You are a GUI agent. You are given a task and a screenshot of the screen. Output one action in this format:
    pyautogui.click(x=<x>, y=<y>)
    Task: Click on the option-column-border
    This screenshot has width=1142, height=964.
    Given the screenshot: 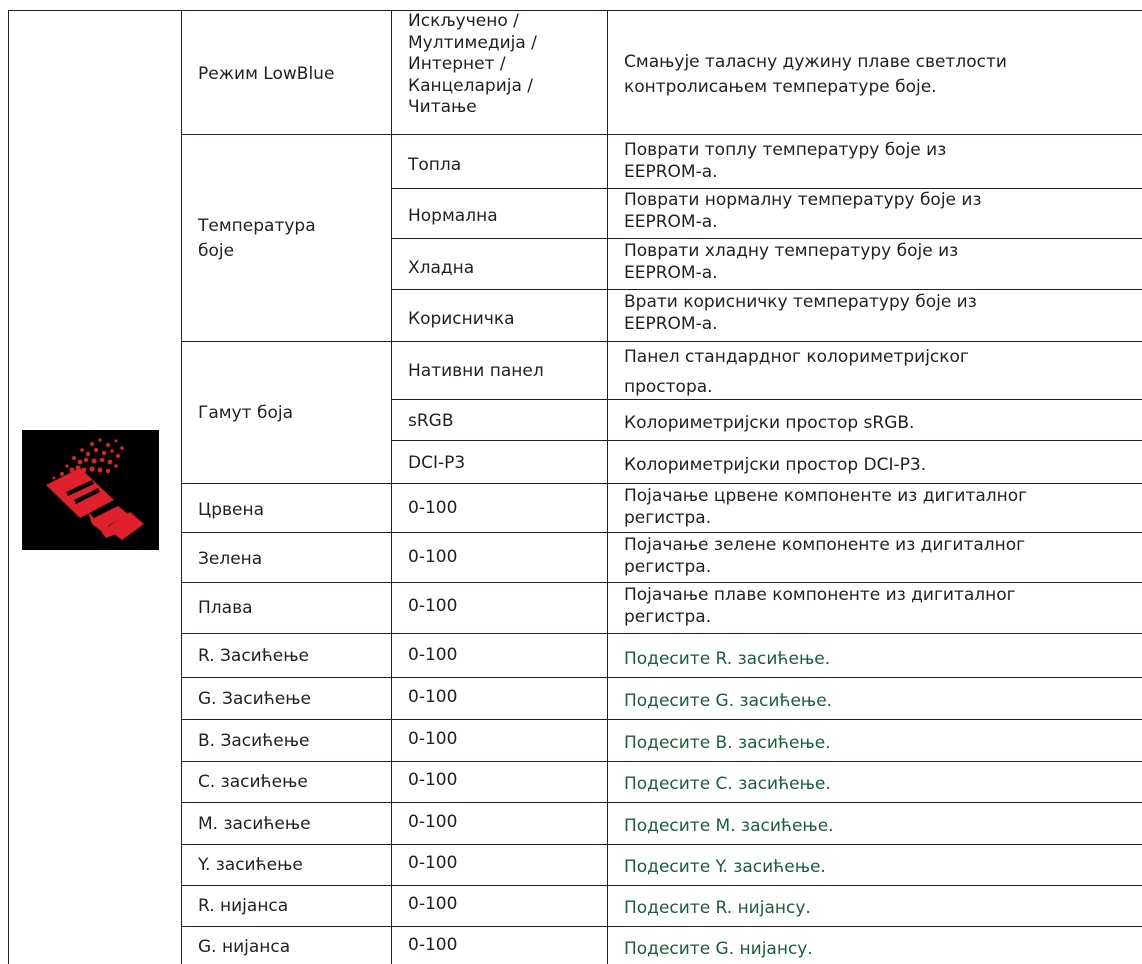 What is the action you would take?
    pyautogui.click(x=391, y=487)
    